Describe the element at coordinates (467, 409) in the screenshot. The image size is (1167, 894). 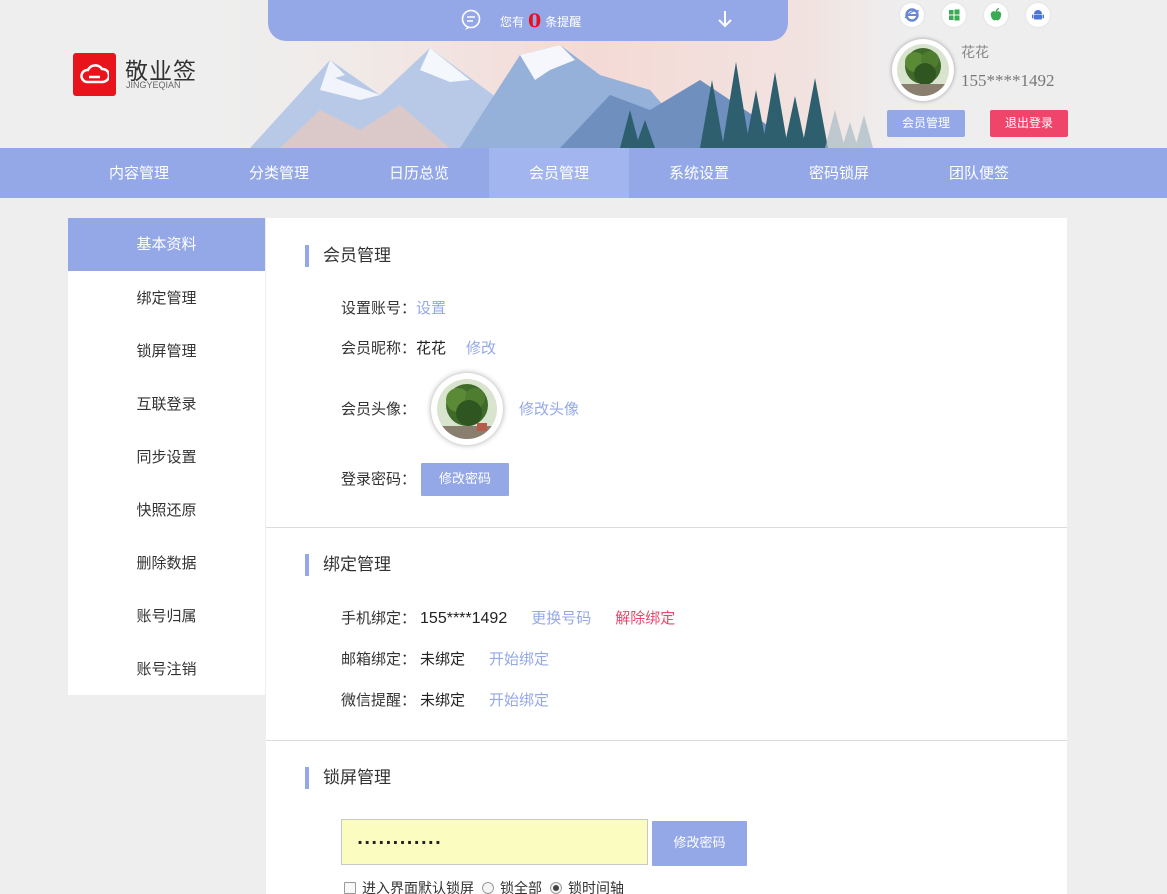
I see `member-avatar` at that location.